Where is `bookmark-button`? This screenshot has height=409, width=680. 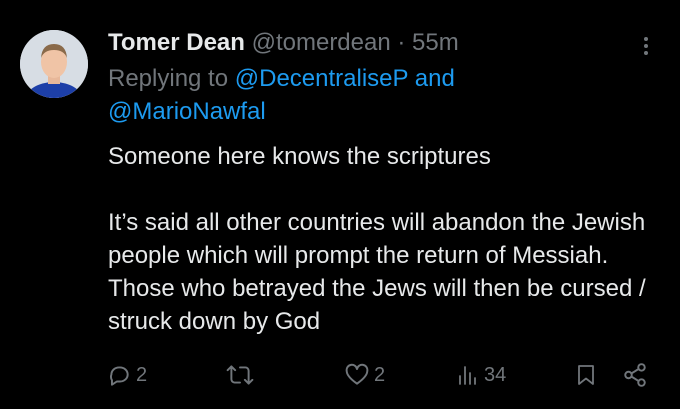
bookmark-button is located at coordinates (586, 375).